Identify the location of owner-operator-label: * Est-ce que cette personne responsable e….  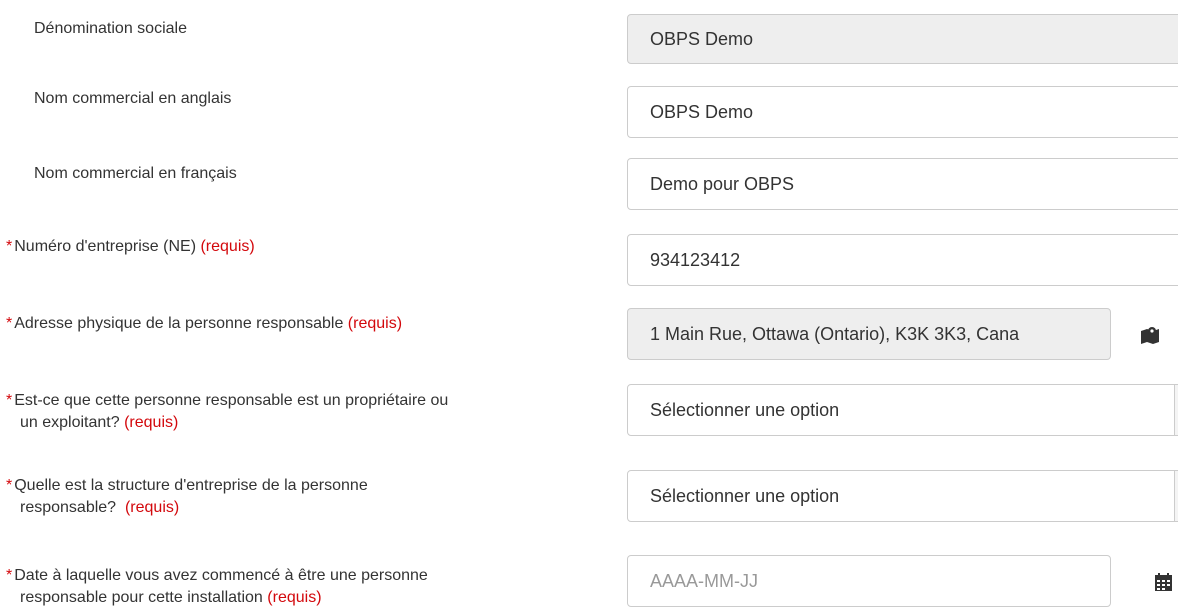
(227, 411).